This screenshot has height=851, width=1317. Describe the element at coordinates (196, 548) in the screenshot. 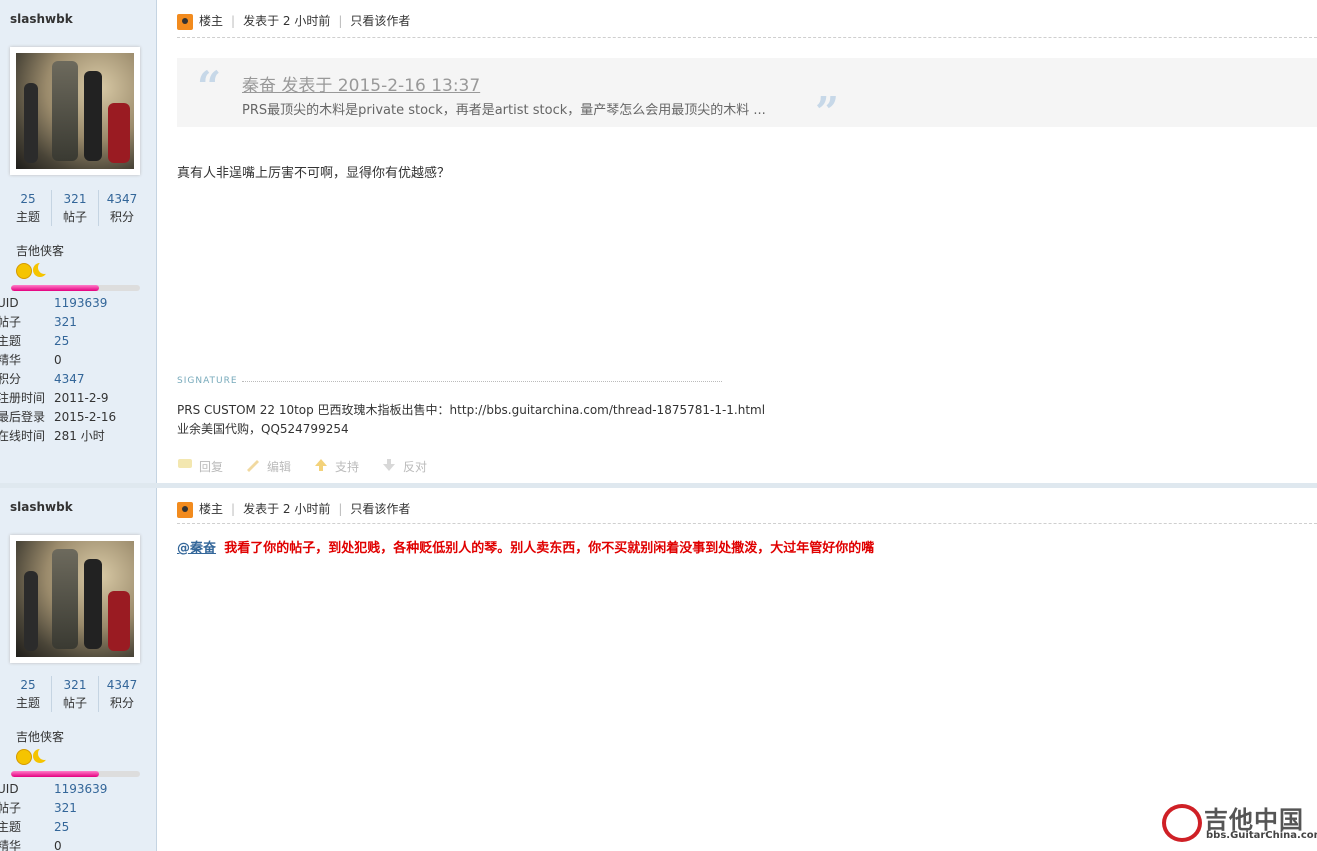

I see `mention-link: @秦奋` at that location.